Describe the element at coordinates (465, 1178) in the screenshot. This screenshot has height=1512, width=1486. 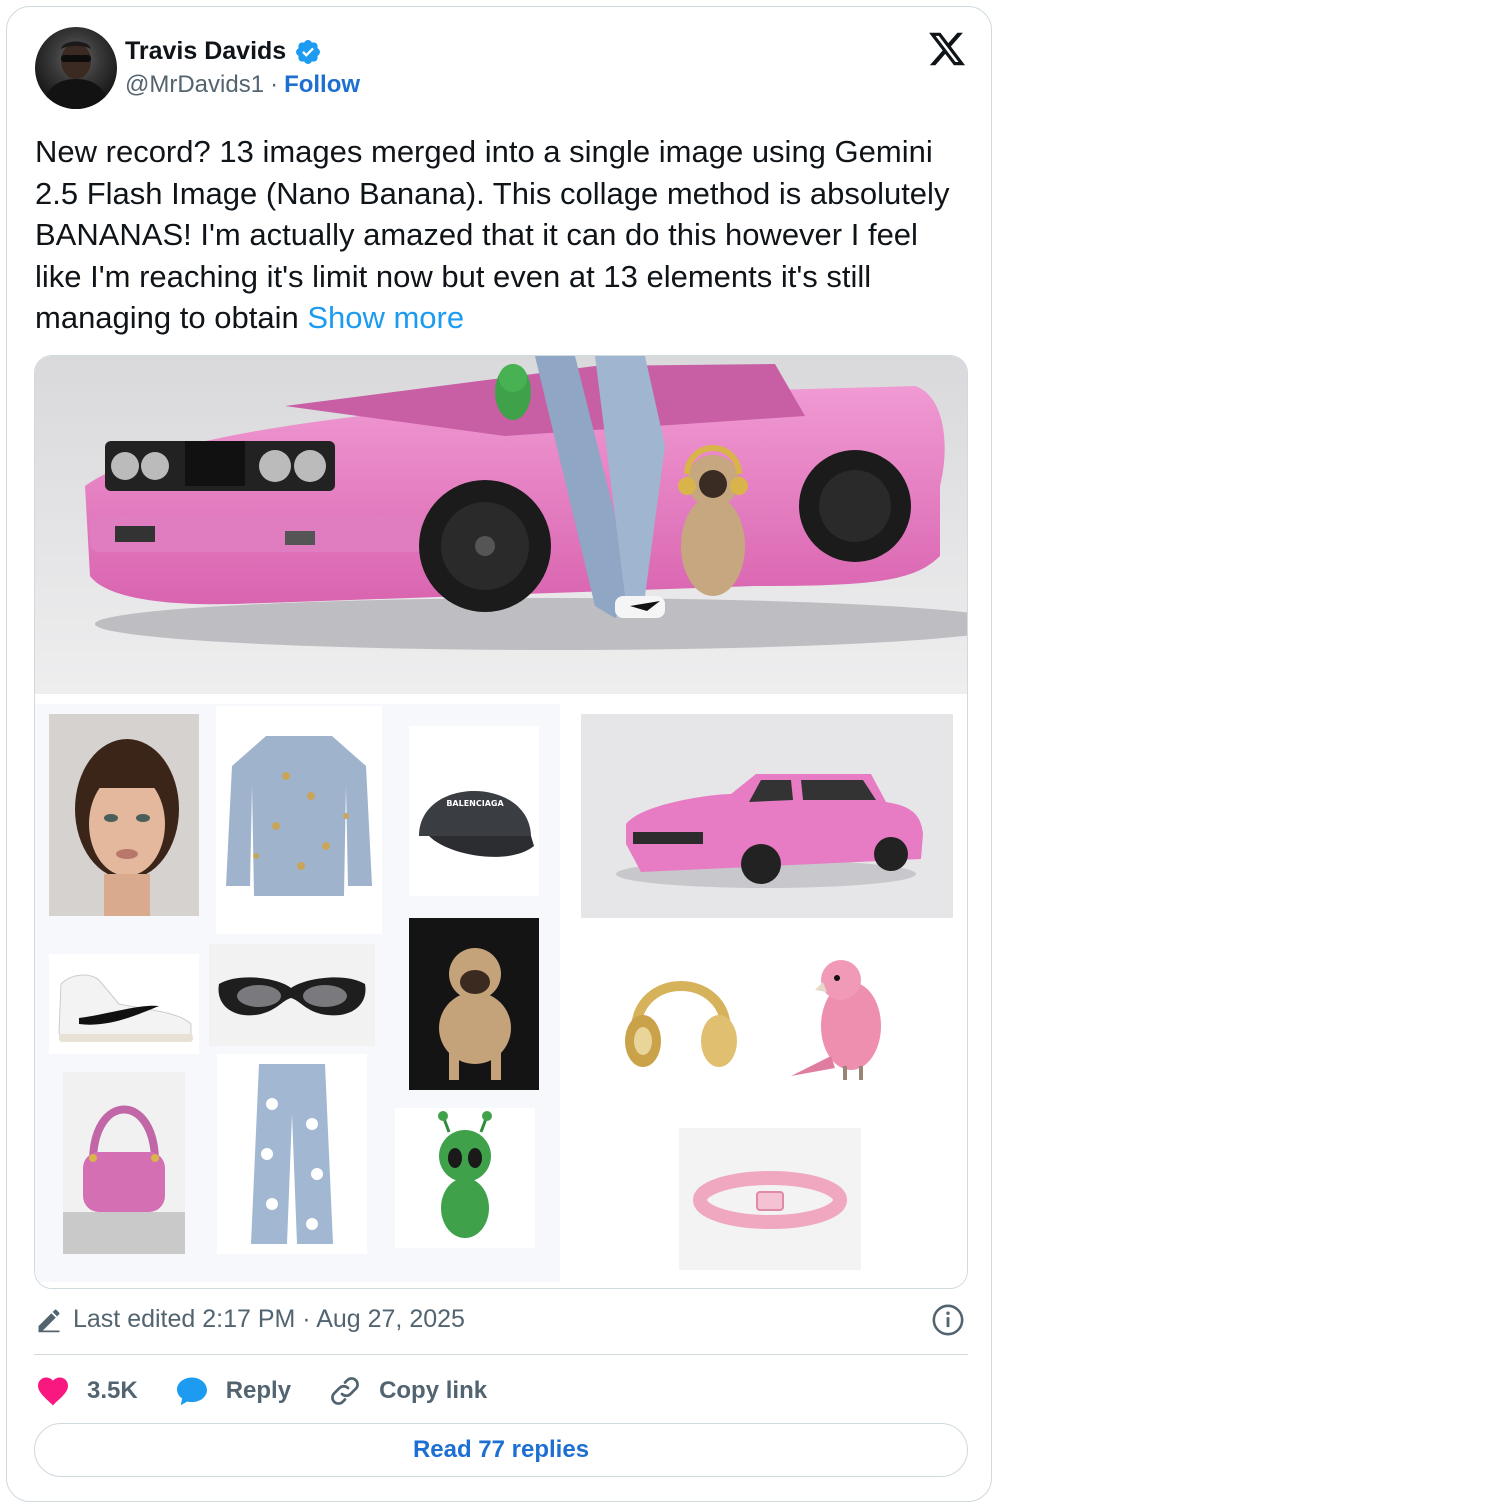
I see `alien-plush-tile` at that location.